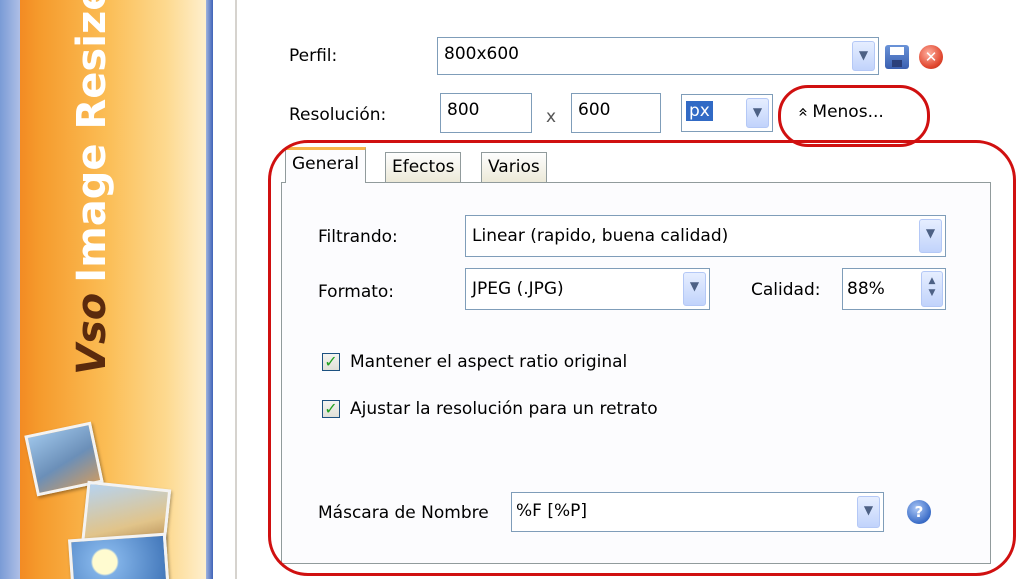 This screenshot has height=579, width=1028. Describe the element at coordinates (587, 289) in the screenshot. I see `format-select: JPEG (.JPG) ▼` at that location.